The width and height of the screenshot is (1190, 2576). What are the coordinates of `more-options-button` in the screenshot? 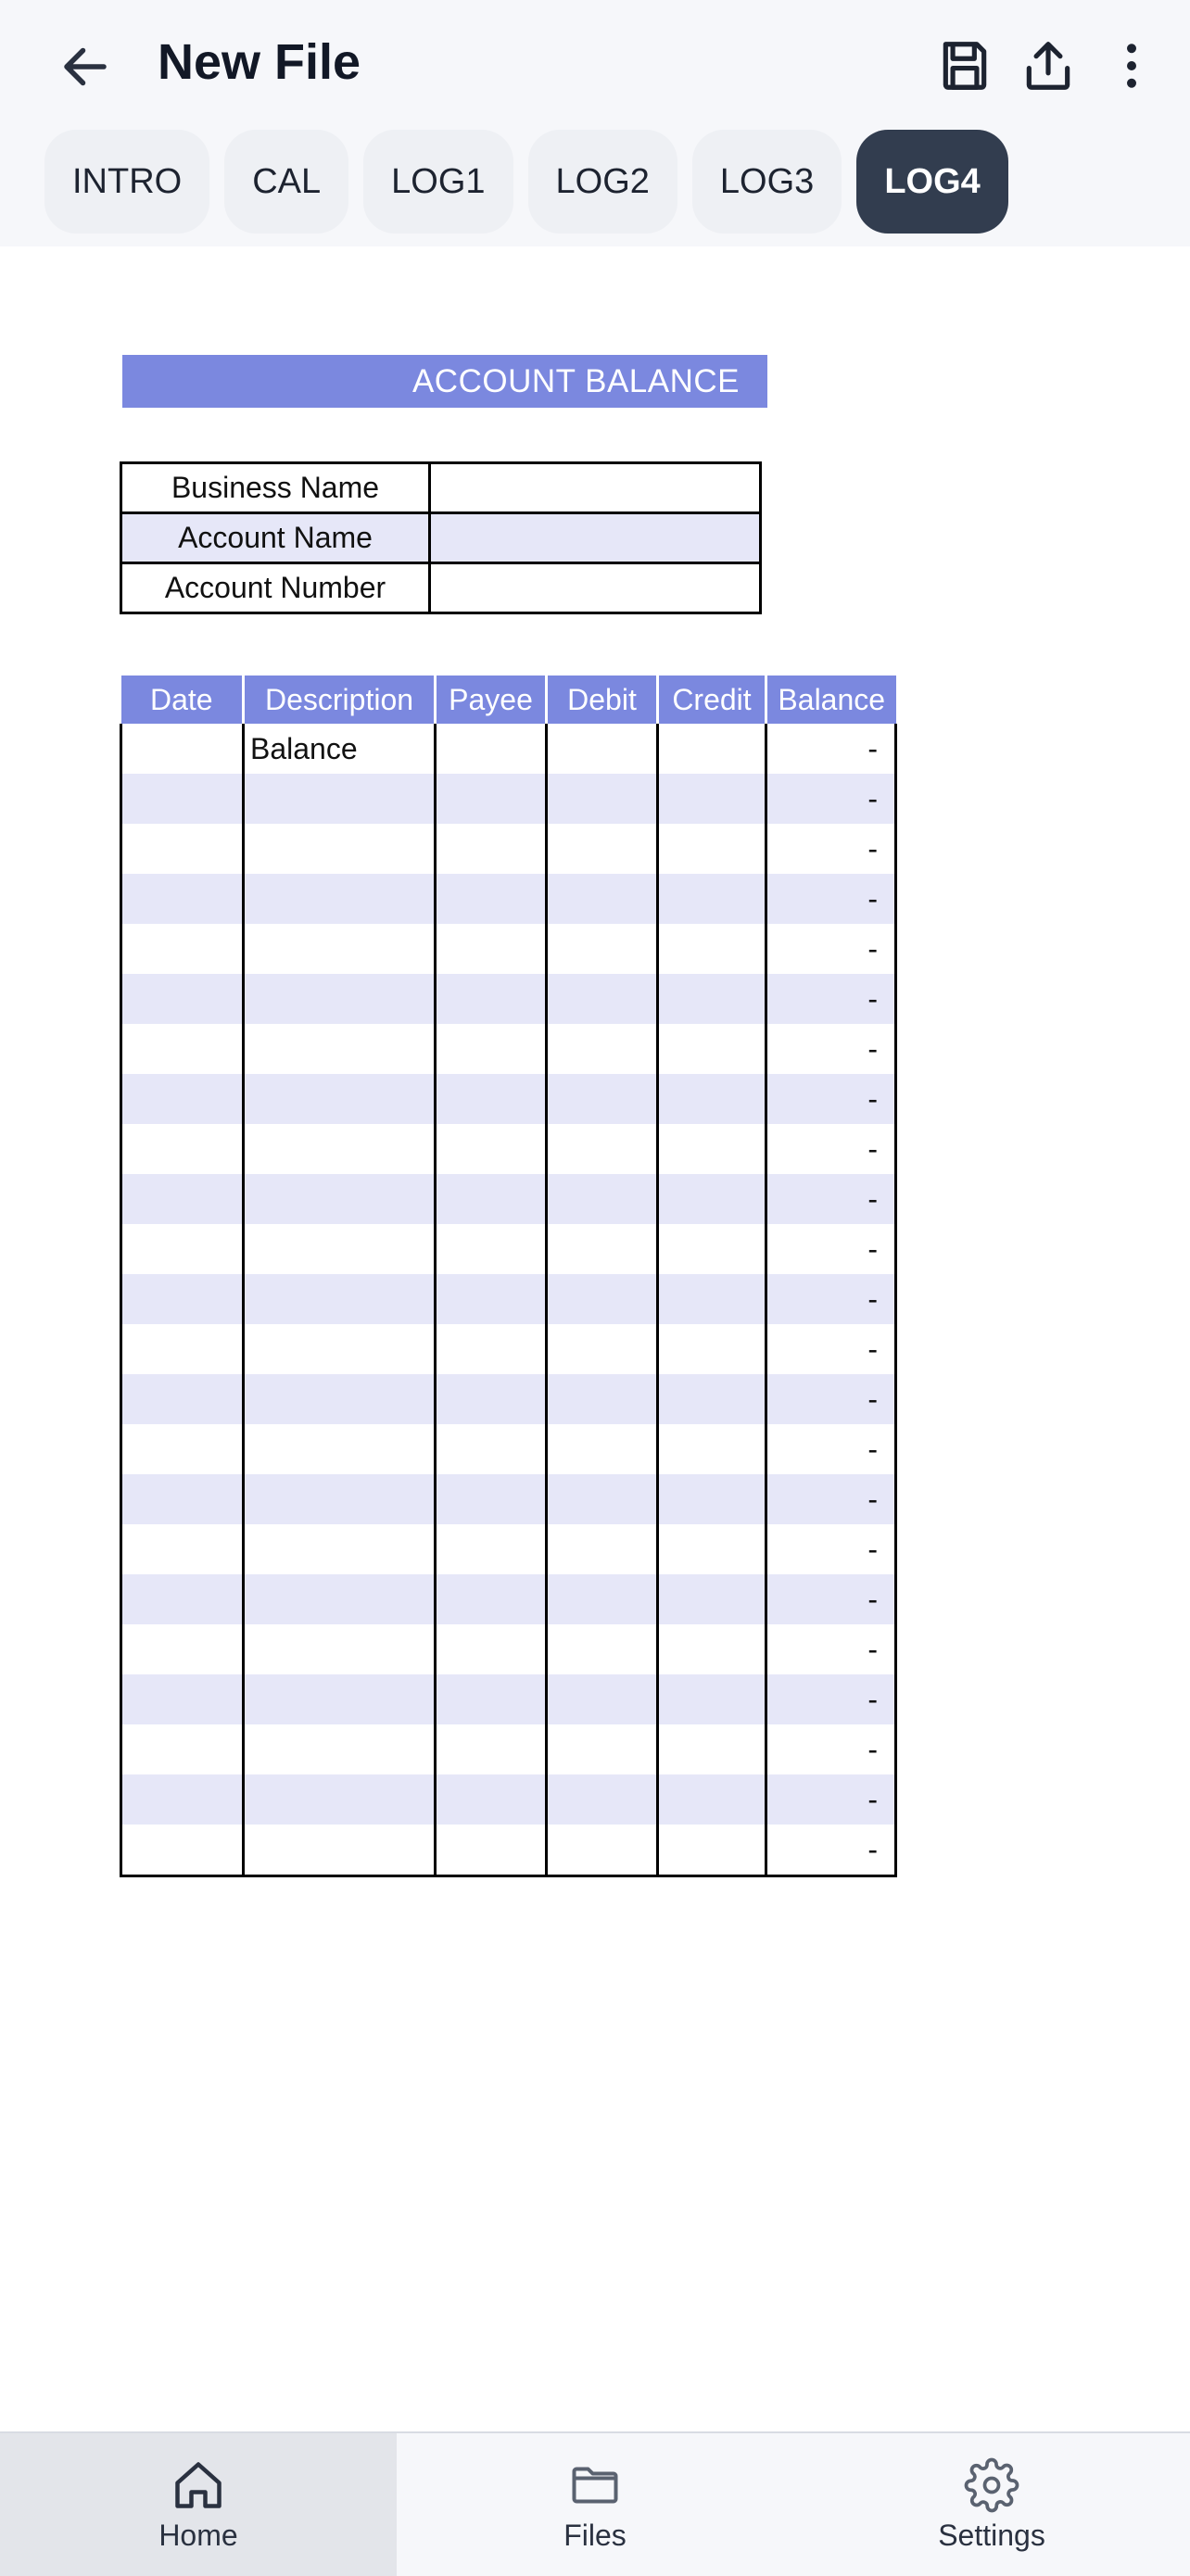 It's located at (1131, 66).